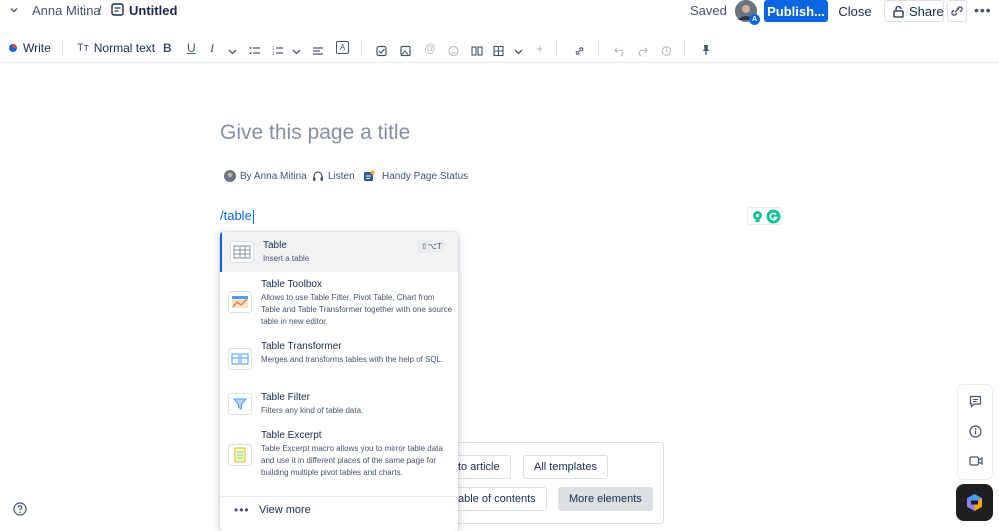  Describe the element at coordinates (381, 51) in the screenshot. I see `checkbox-icon` at that location.